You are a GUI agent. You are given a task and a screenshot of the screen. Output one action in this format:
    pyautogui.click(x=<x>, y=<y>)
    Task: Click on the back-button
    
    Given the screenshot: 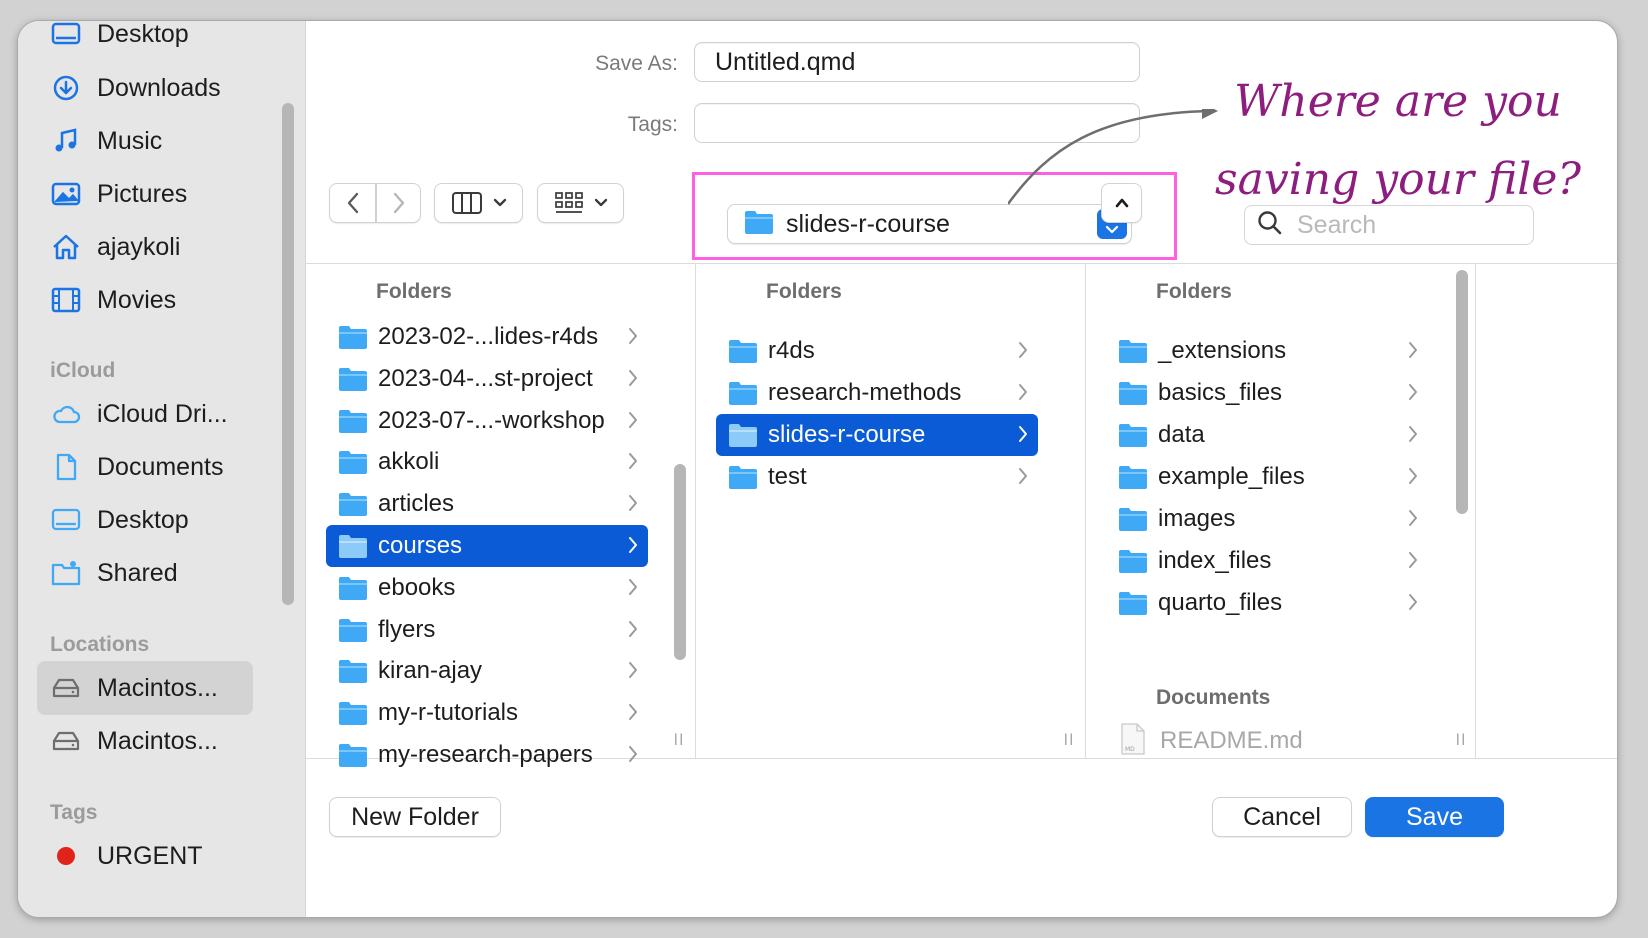 What is the action you would take?
    pyautogui.click(x=352, y=203)
    